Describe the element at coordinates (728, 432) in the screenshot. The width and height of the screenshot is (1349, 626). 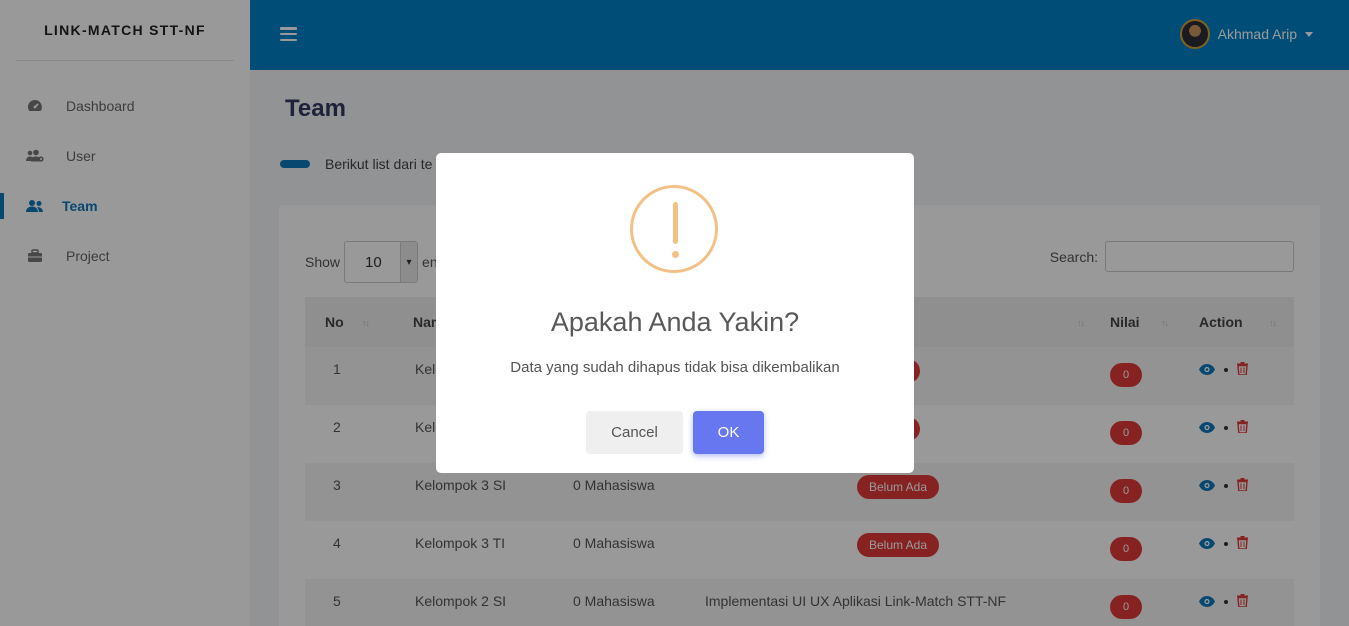
I see `ok-button: OK` at that location.